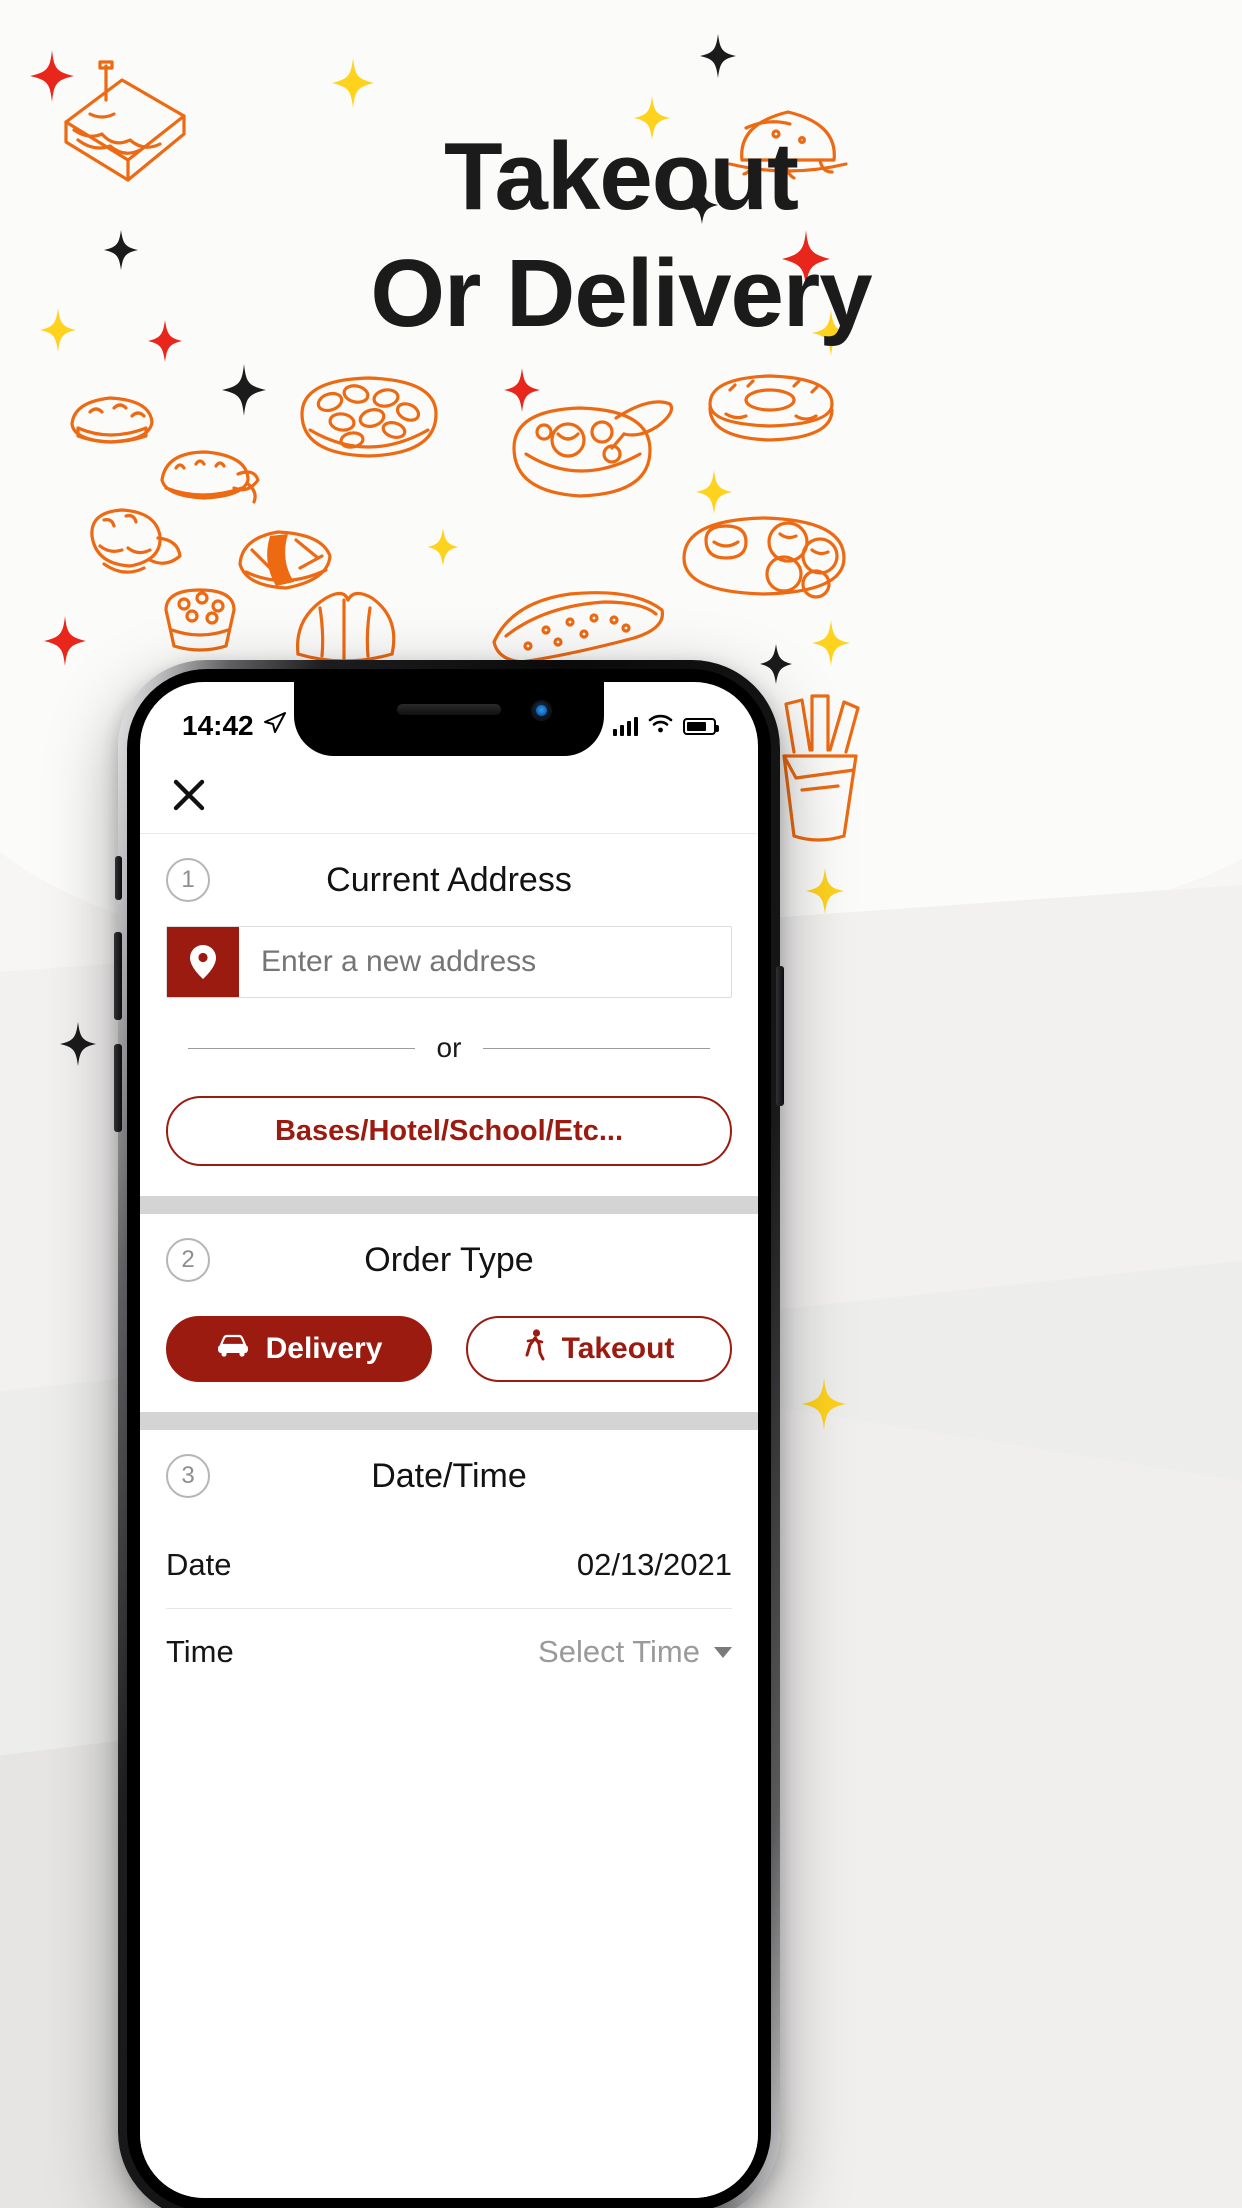 The width and height of the screenshot is (1242, 2208). What do you see at coordinates (485, 962) in the screenshot?
I see `address-input` at bounding box center [485, 962].